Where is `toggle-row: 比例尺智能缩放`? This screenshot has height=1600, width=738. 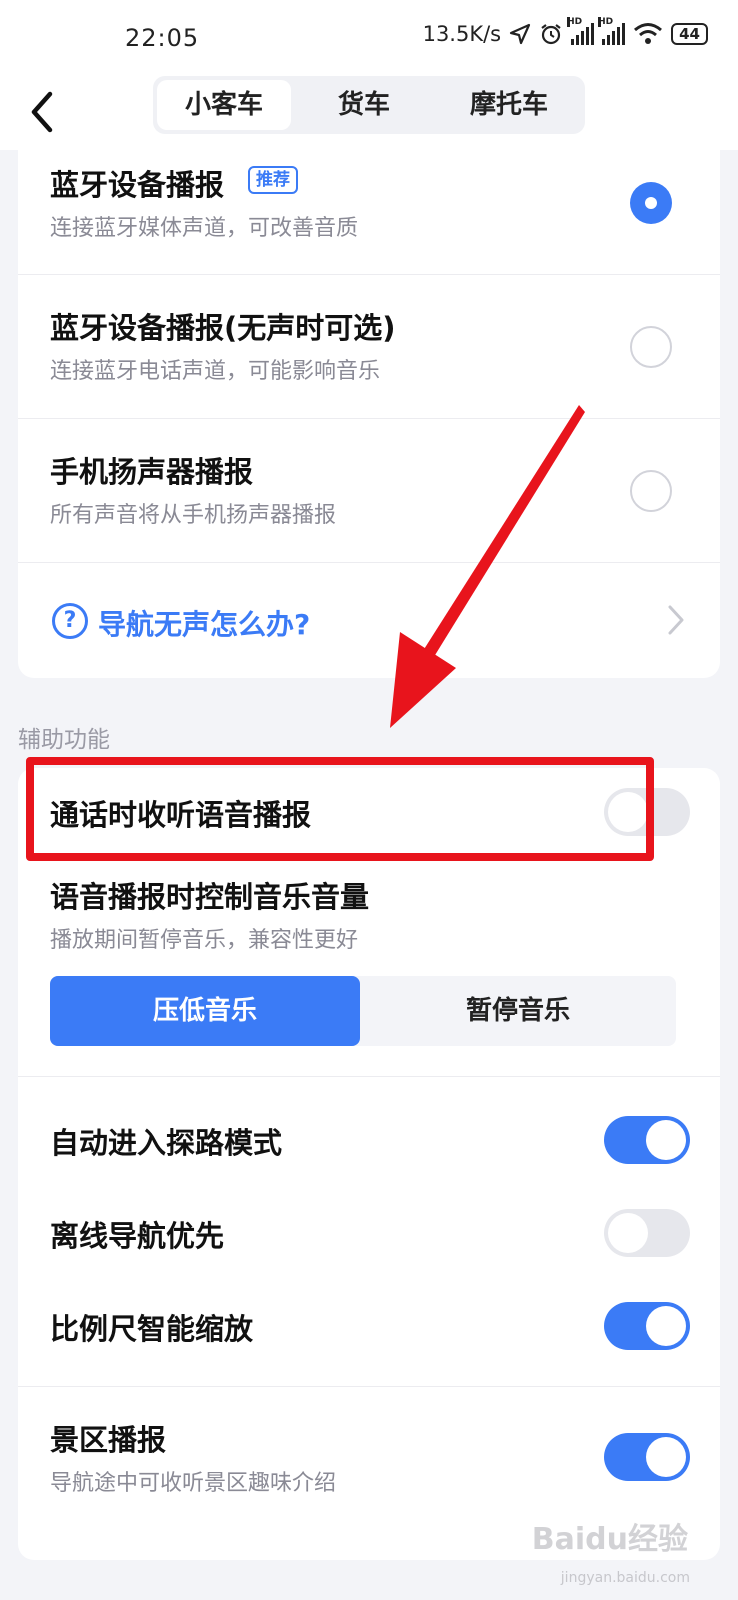 toggle-row: 比例尺智能缩放 is located at coordinates (369, 1326).